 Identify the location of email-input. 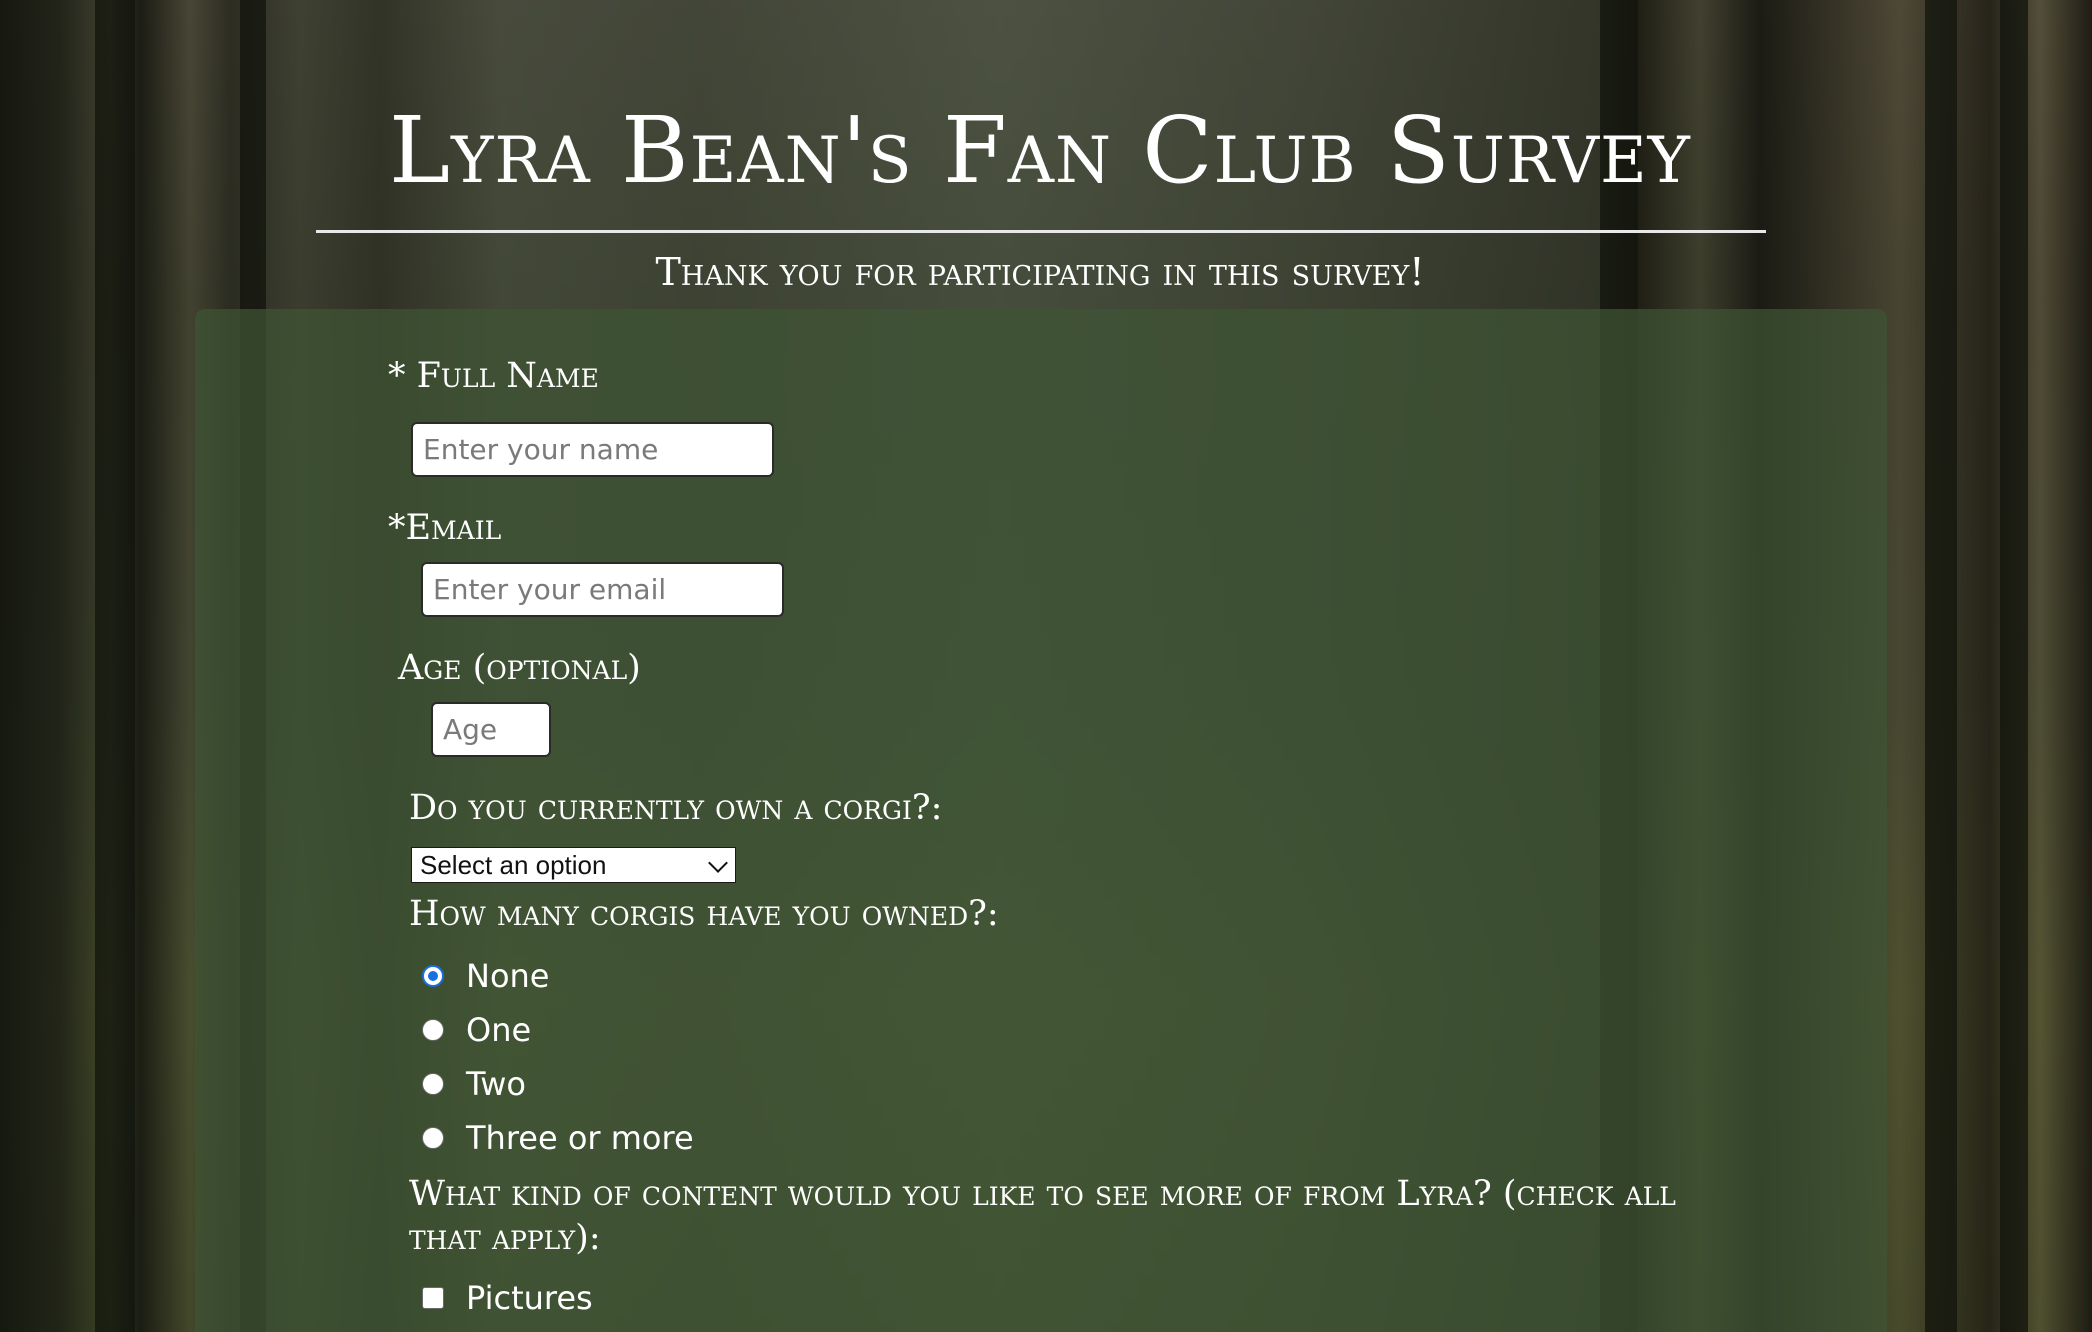
(602, 589).